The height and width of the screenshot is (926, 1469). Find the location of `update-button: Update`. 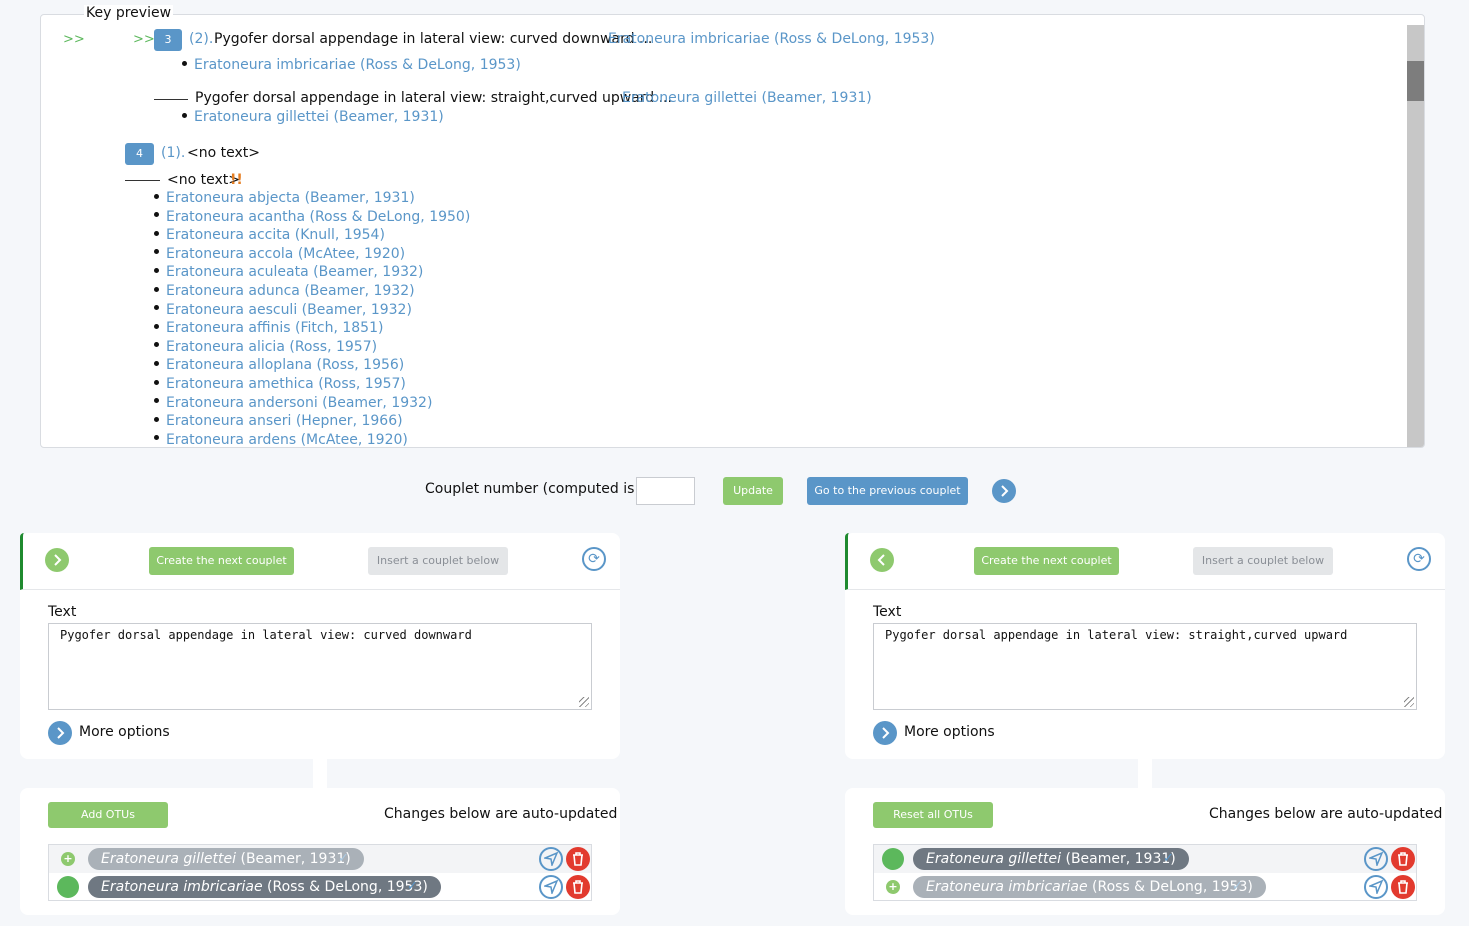

update-button: Update is located at coordinates (753, 491).